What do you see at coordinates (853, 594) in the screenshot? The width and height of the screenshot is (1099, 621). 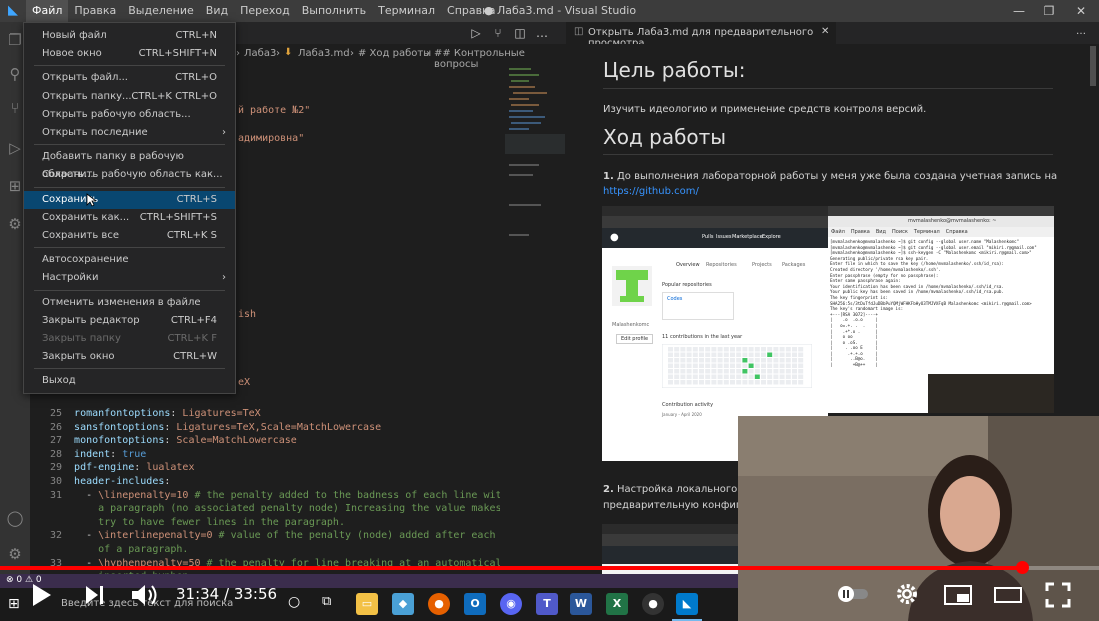 I see `autoplay-toggle` at bounding box center [853, 594].